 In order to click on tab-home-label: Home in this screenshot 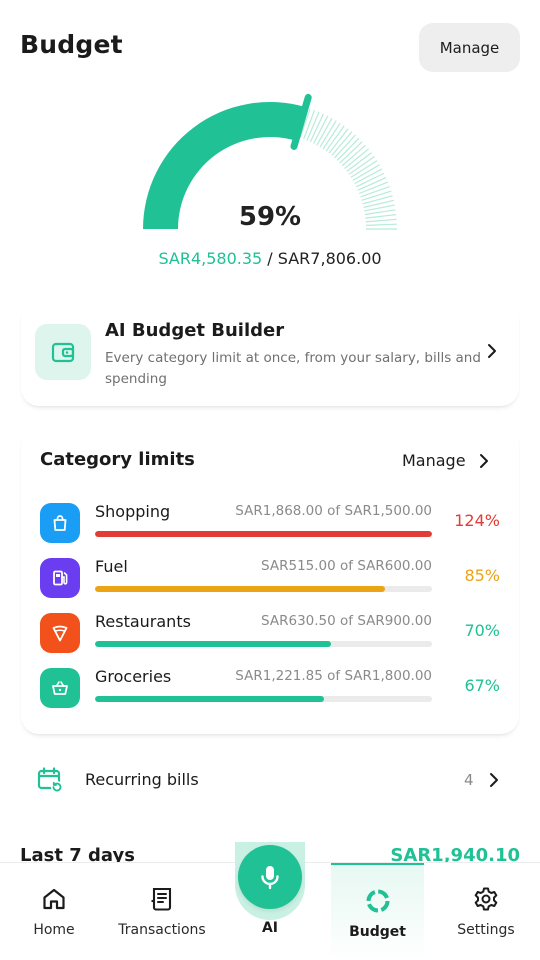, I will do `click(54, 930)`.